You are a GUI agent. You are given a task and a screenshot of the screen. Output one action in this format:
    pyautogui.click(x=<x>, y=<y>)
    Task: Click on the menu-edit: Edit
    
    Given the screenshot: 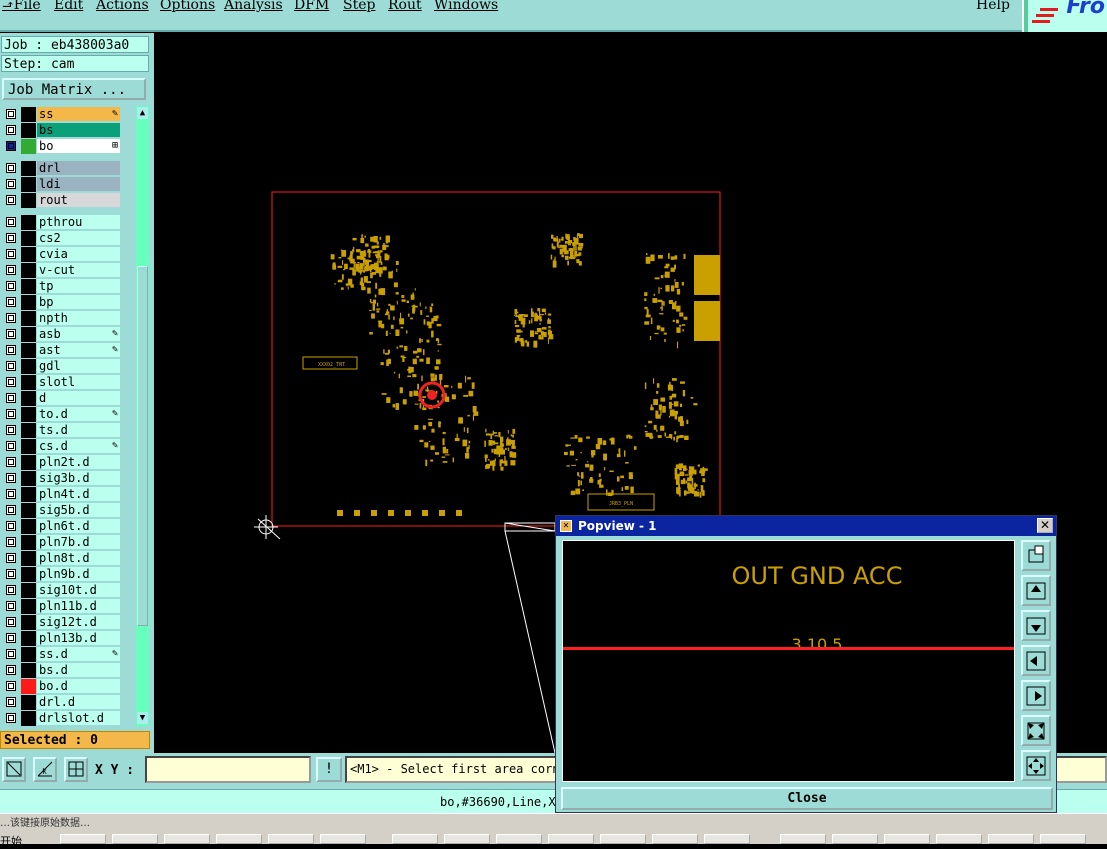 What is the action you would take?
    pyautogui.click(x=68, y=6)
    